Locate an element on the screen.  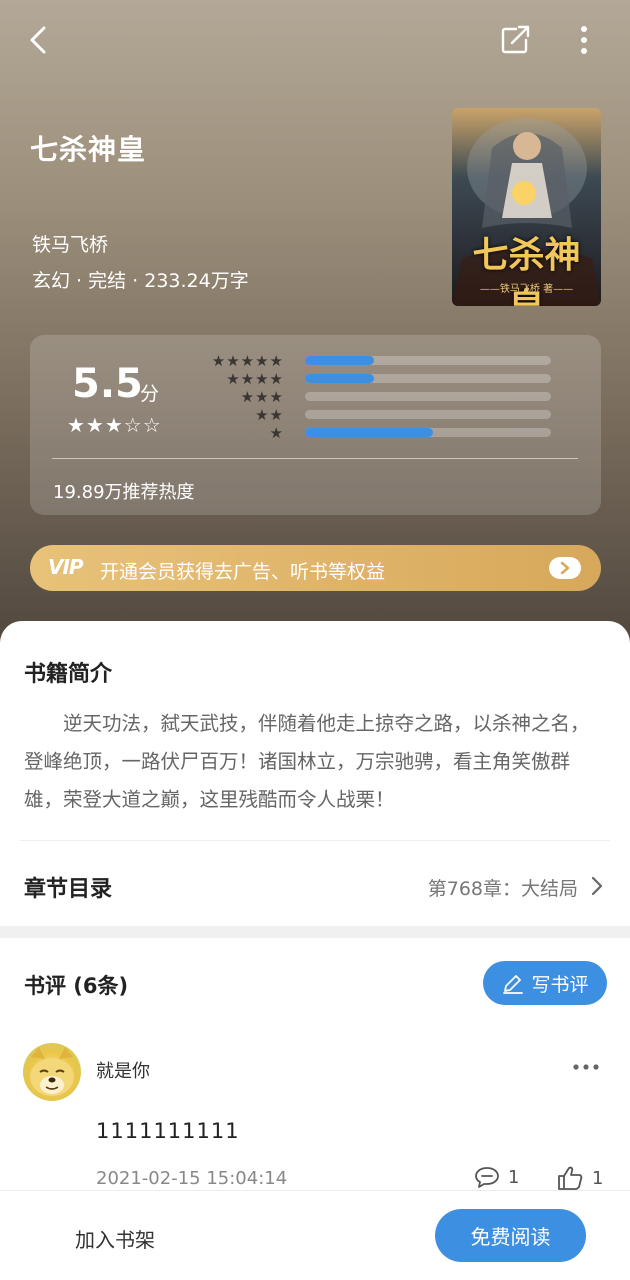
review-time: 2021-02-15 15:04:14 is located at coordinates (192, 1178).